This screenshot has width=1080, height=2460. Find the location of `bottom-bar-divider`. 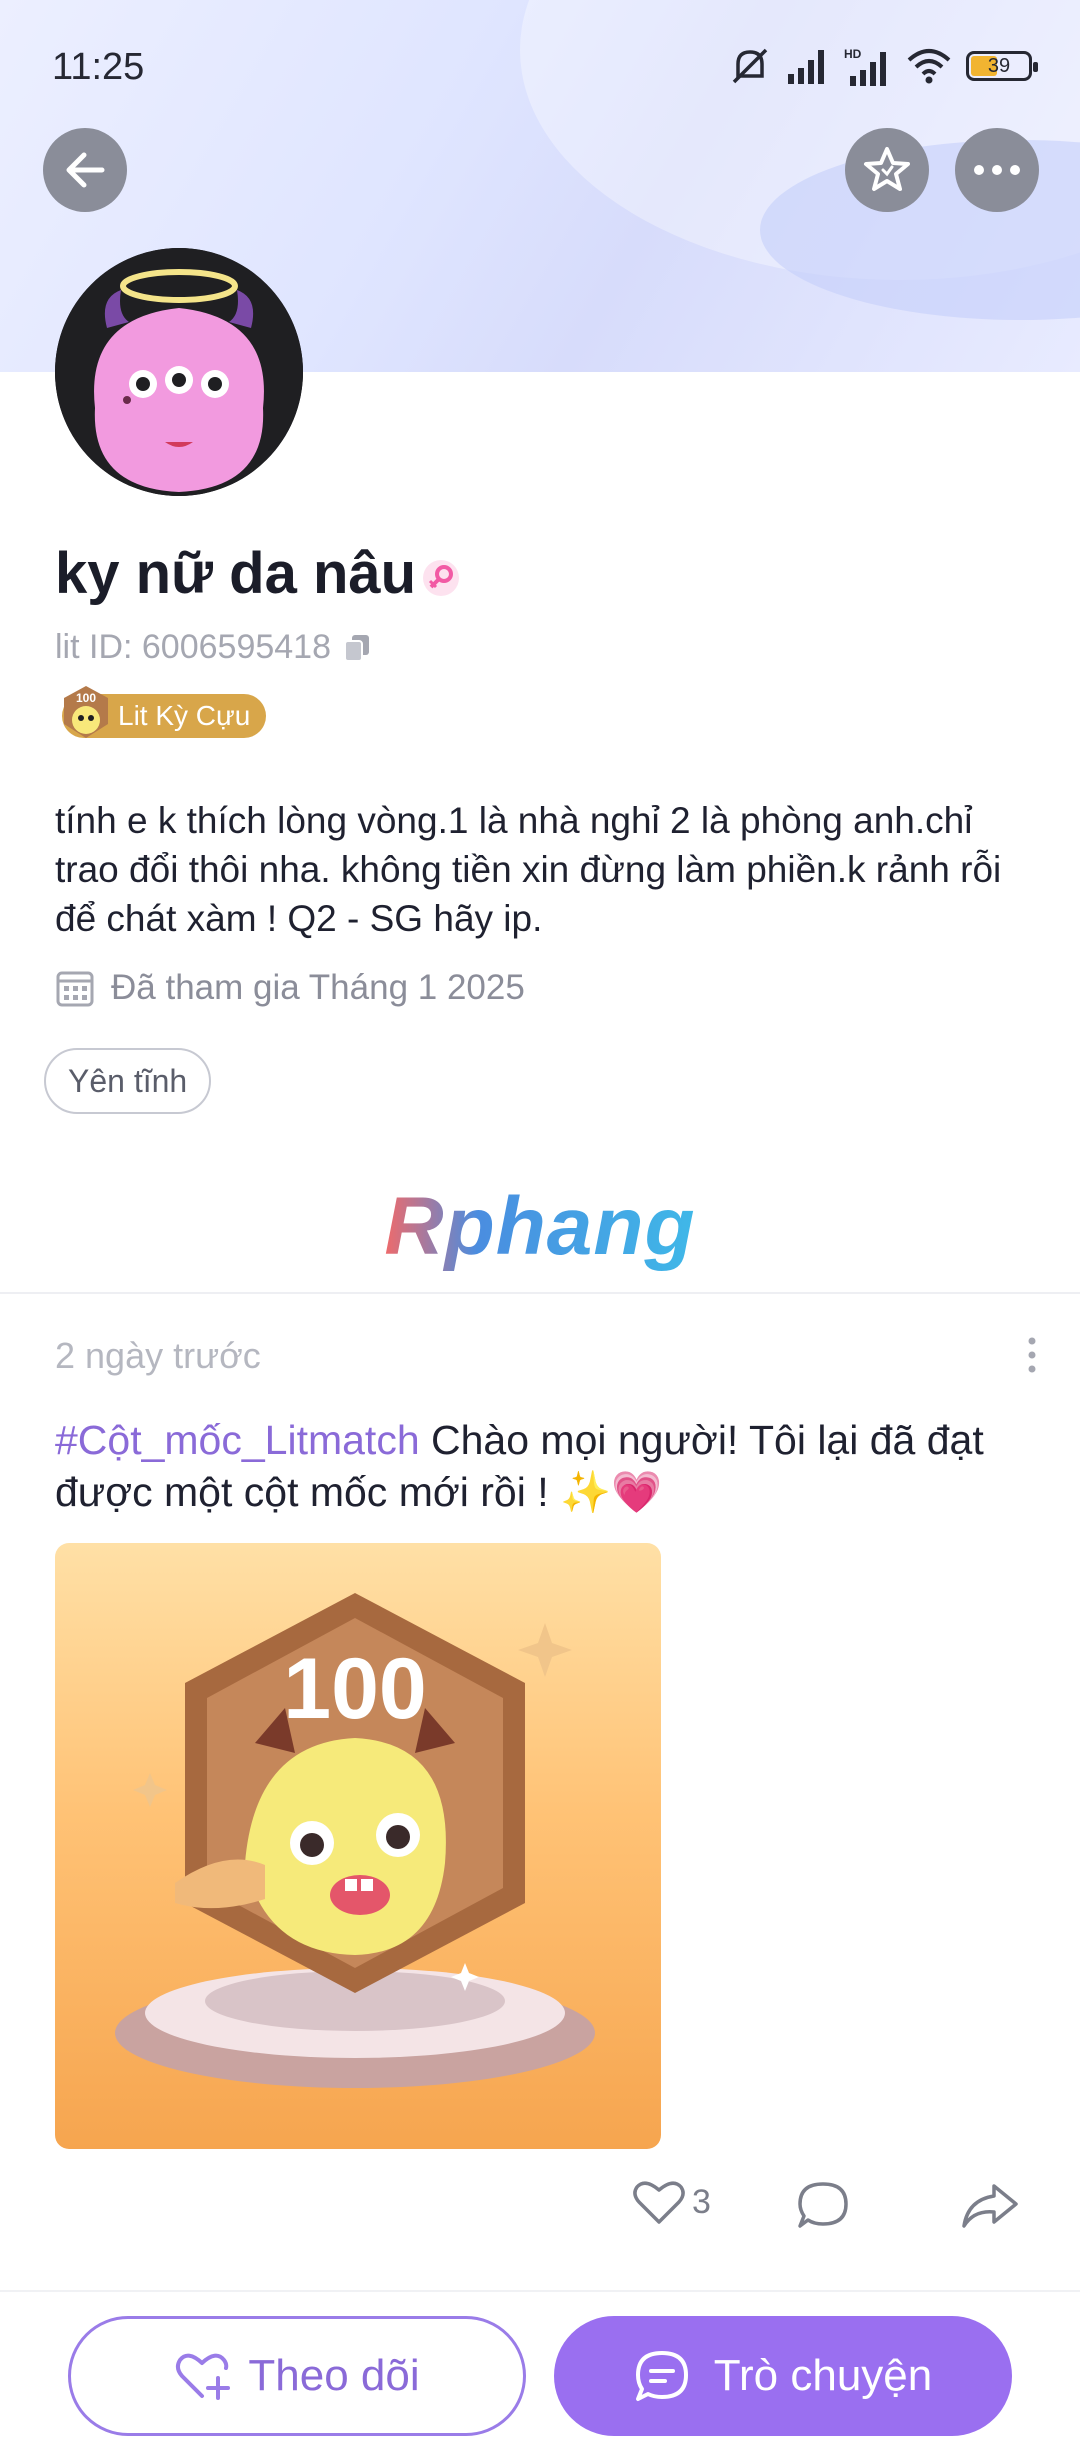

bottom-bar-divider is located at coordinates (540, 2291).